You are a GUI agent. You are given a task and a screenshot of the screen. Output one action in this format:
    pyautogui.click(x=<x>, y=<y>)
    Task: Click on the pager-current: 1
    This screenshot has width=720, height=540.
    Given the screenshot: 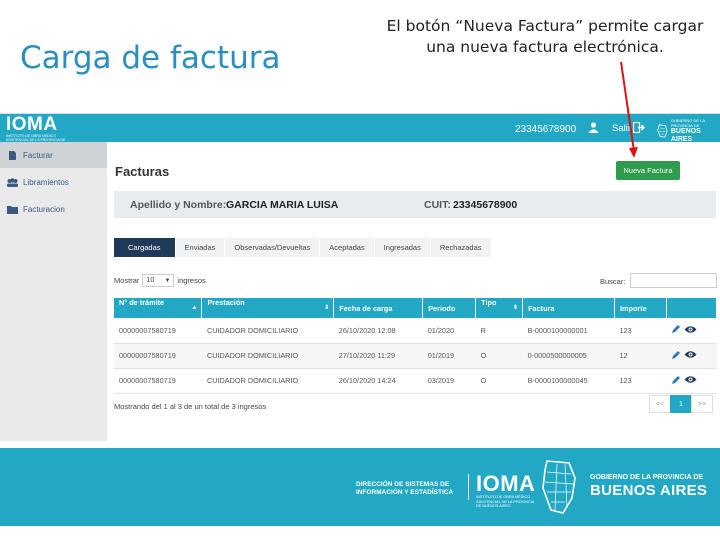 What is the action you would take?
    pyautogui.click(x=681, y=404)
    